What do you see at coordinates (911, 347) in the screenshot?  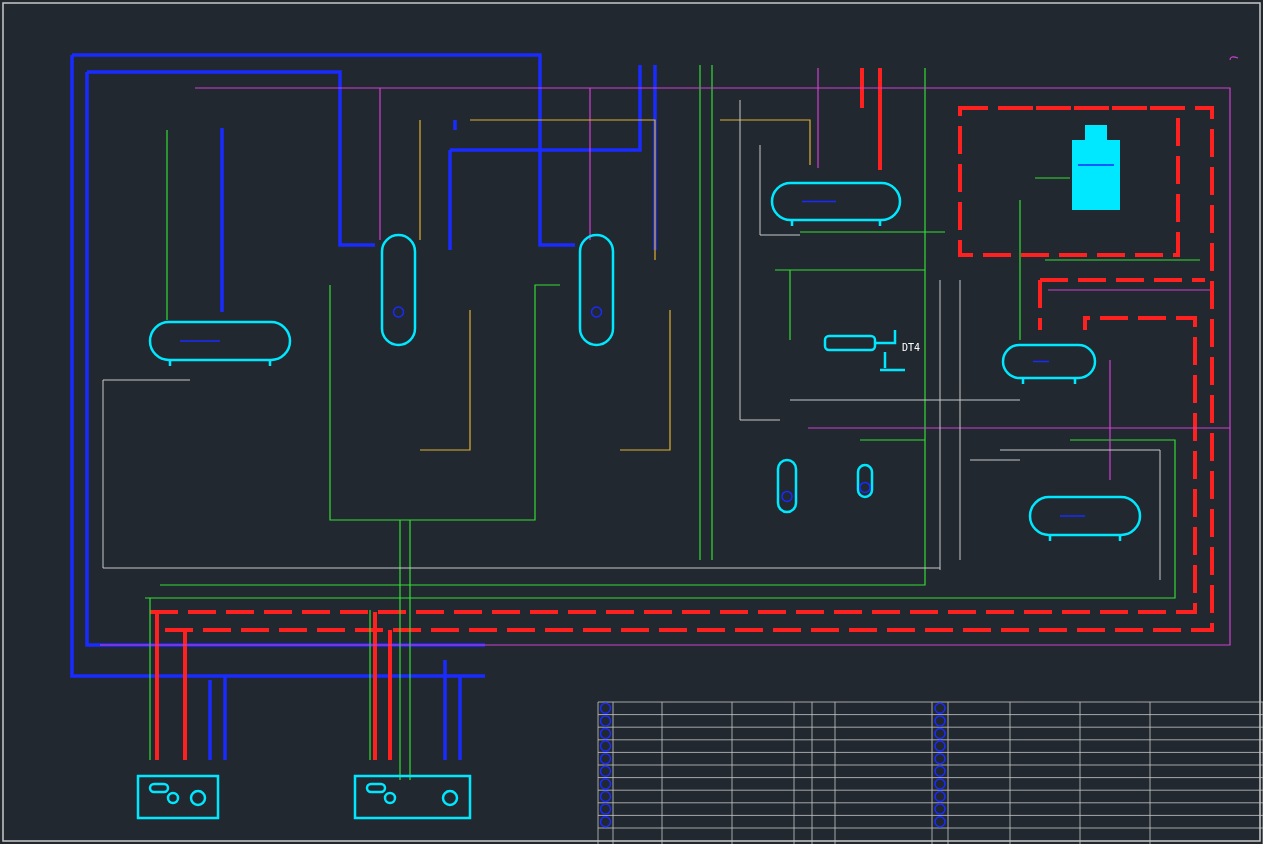 I see `tag-label: DT4` at bounding box center [911, 347].